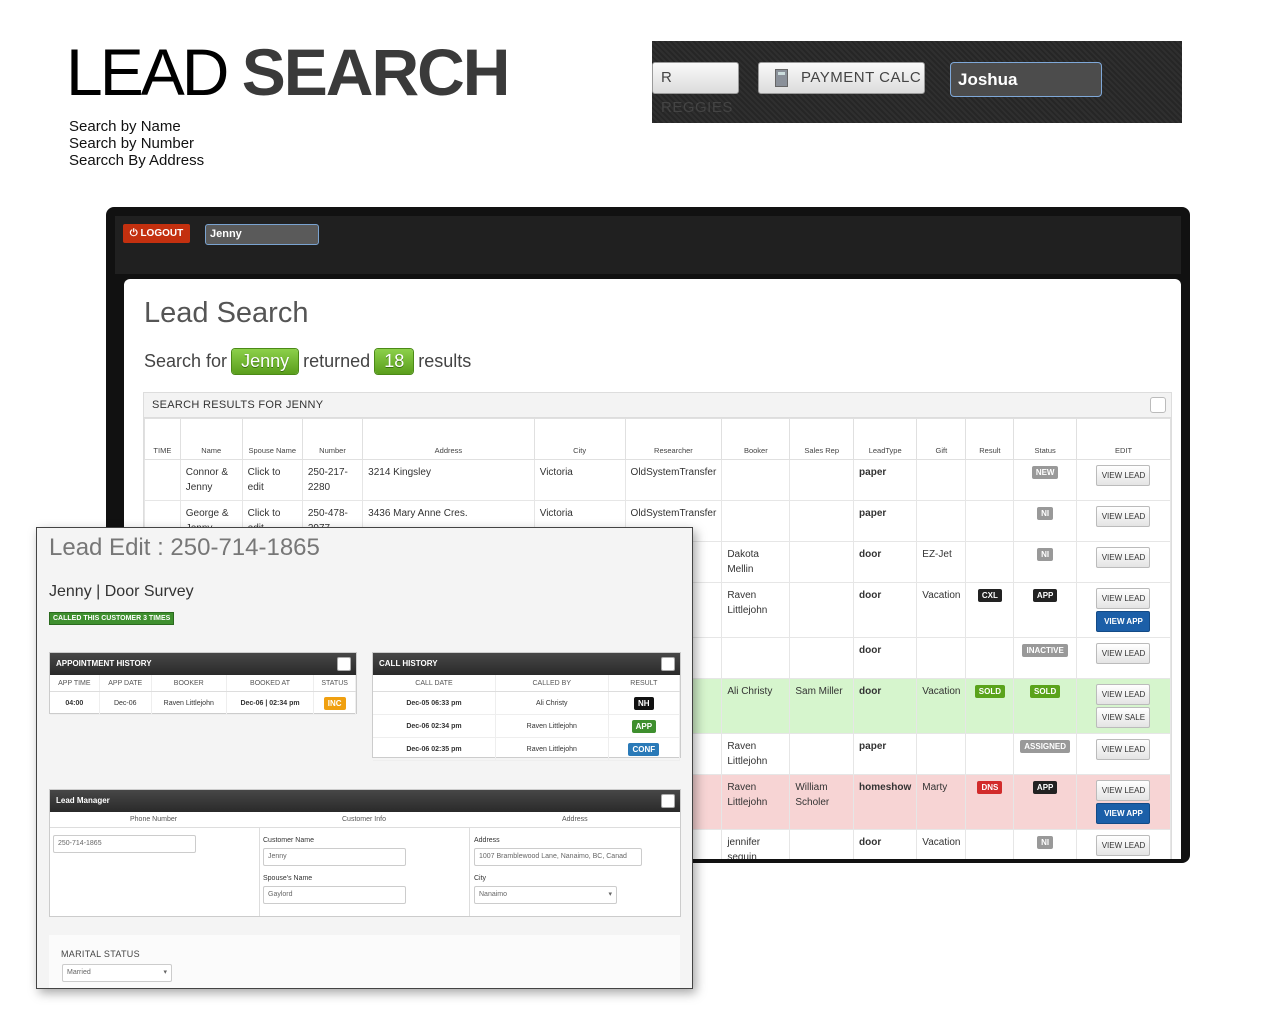  What do you see at coordinates (226, 313) in the screenshot?
I see `page-title: Lead Search` at bounding box center [226, 313].